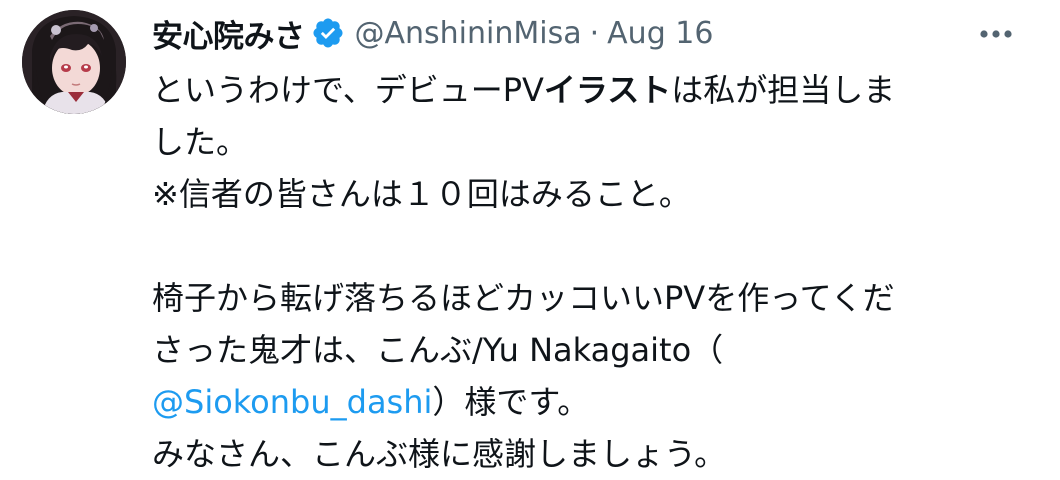 The height and width of the screenshot is (480, 1060). I want to click on timestamp: Aug 16, so click(660, 33).